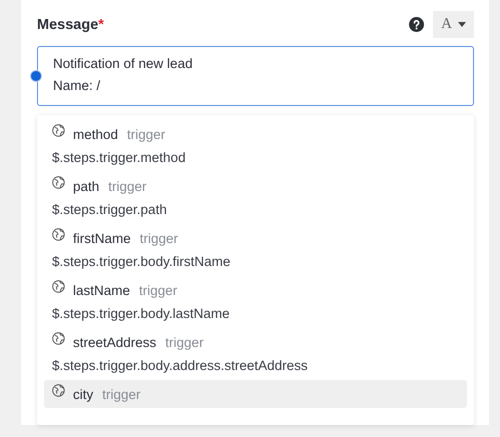 This screenshot has height=437, width=500. What do you see at coordinates (255, 354) in the screenshot?
I see `suggestion-item: streetAddress trigger $.steps.trigger.body.address.streetAddress` at bounding box center [255, 354].